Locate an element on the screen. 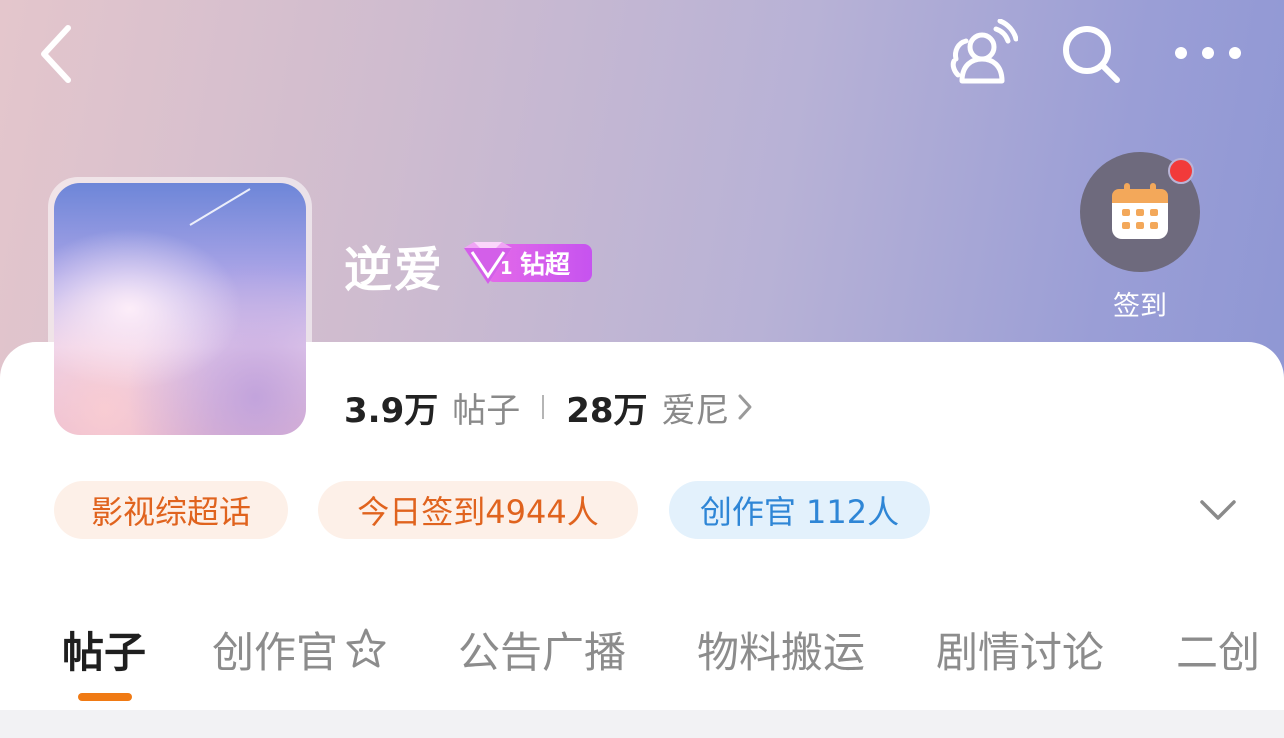 This screenshot has height=738, width=1284. diamond-super-badge: 1 钻超 is located at coordinates (525, 263).